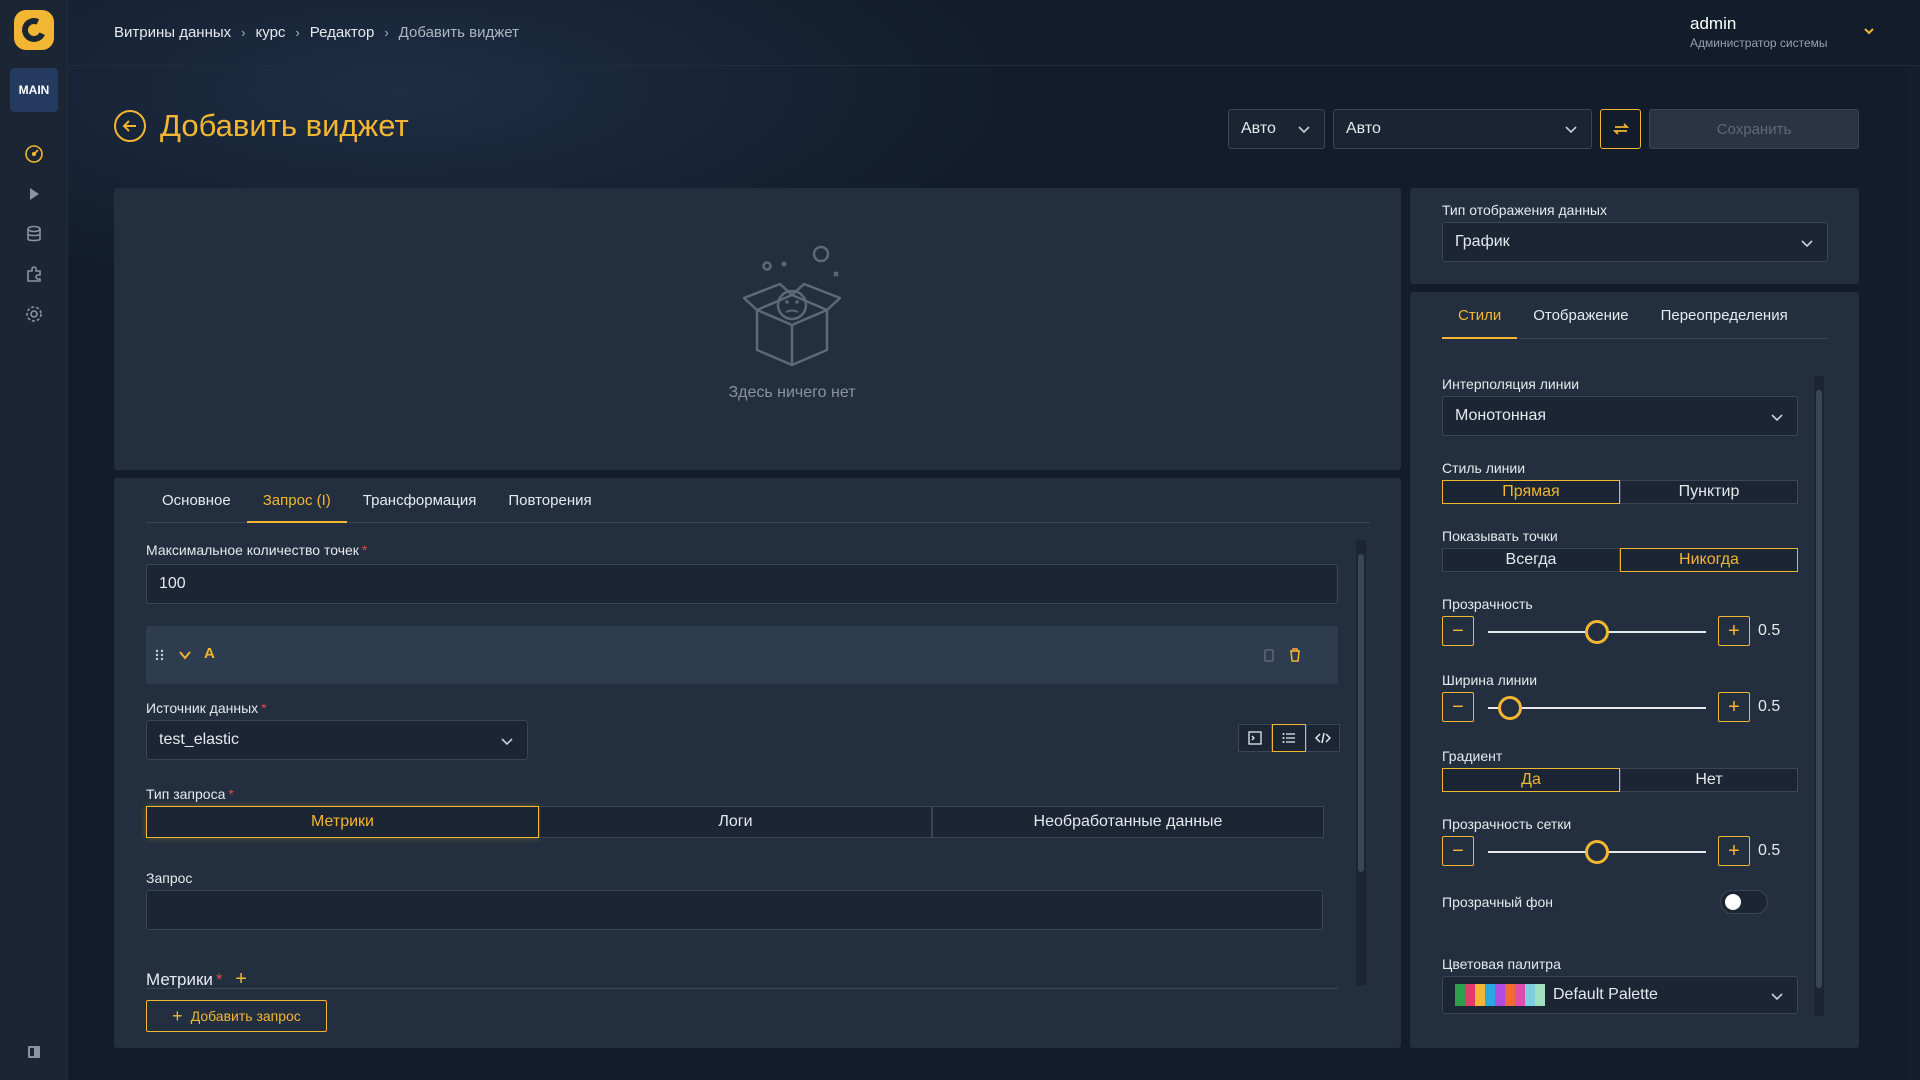 The height and width of the screenshot is (1080, 1920). I want to click on code-mode-button, so click(1323, 738).